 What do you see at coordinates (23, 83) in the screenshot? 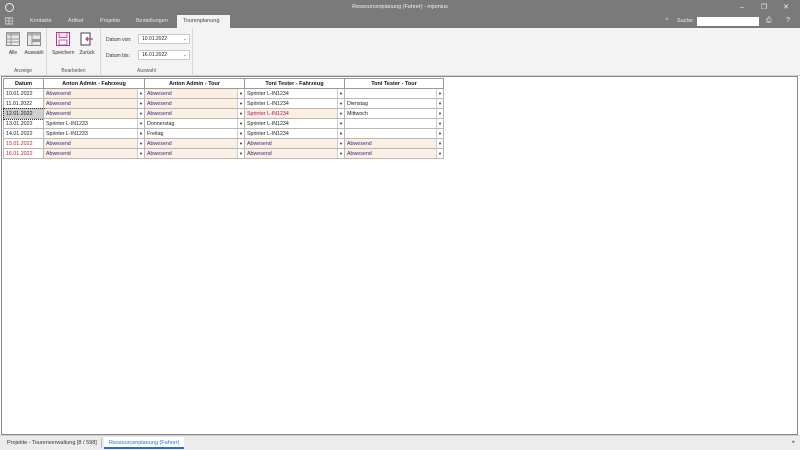
I see `column-header-datum: Datum` at bounding box center [23, 83].